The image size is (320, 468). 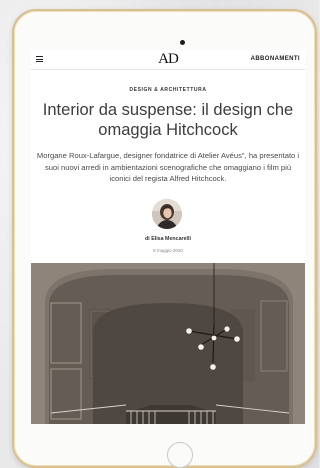 What do you see at coordinates (182, 42) in the screenshot?
I see `camera-dot` at bounding box center [182, 42].